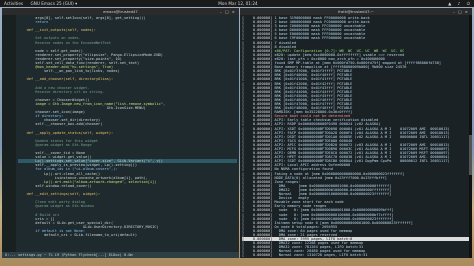 The height and width of the screenshot is (266, 474). Describe the element at coordinates (450, 3) in the screenshot. I see `network-icon: ▲` at that location.